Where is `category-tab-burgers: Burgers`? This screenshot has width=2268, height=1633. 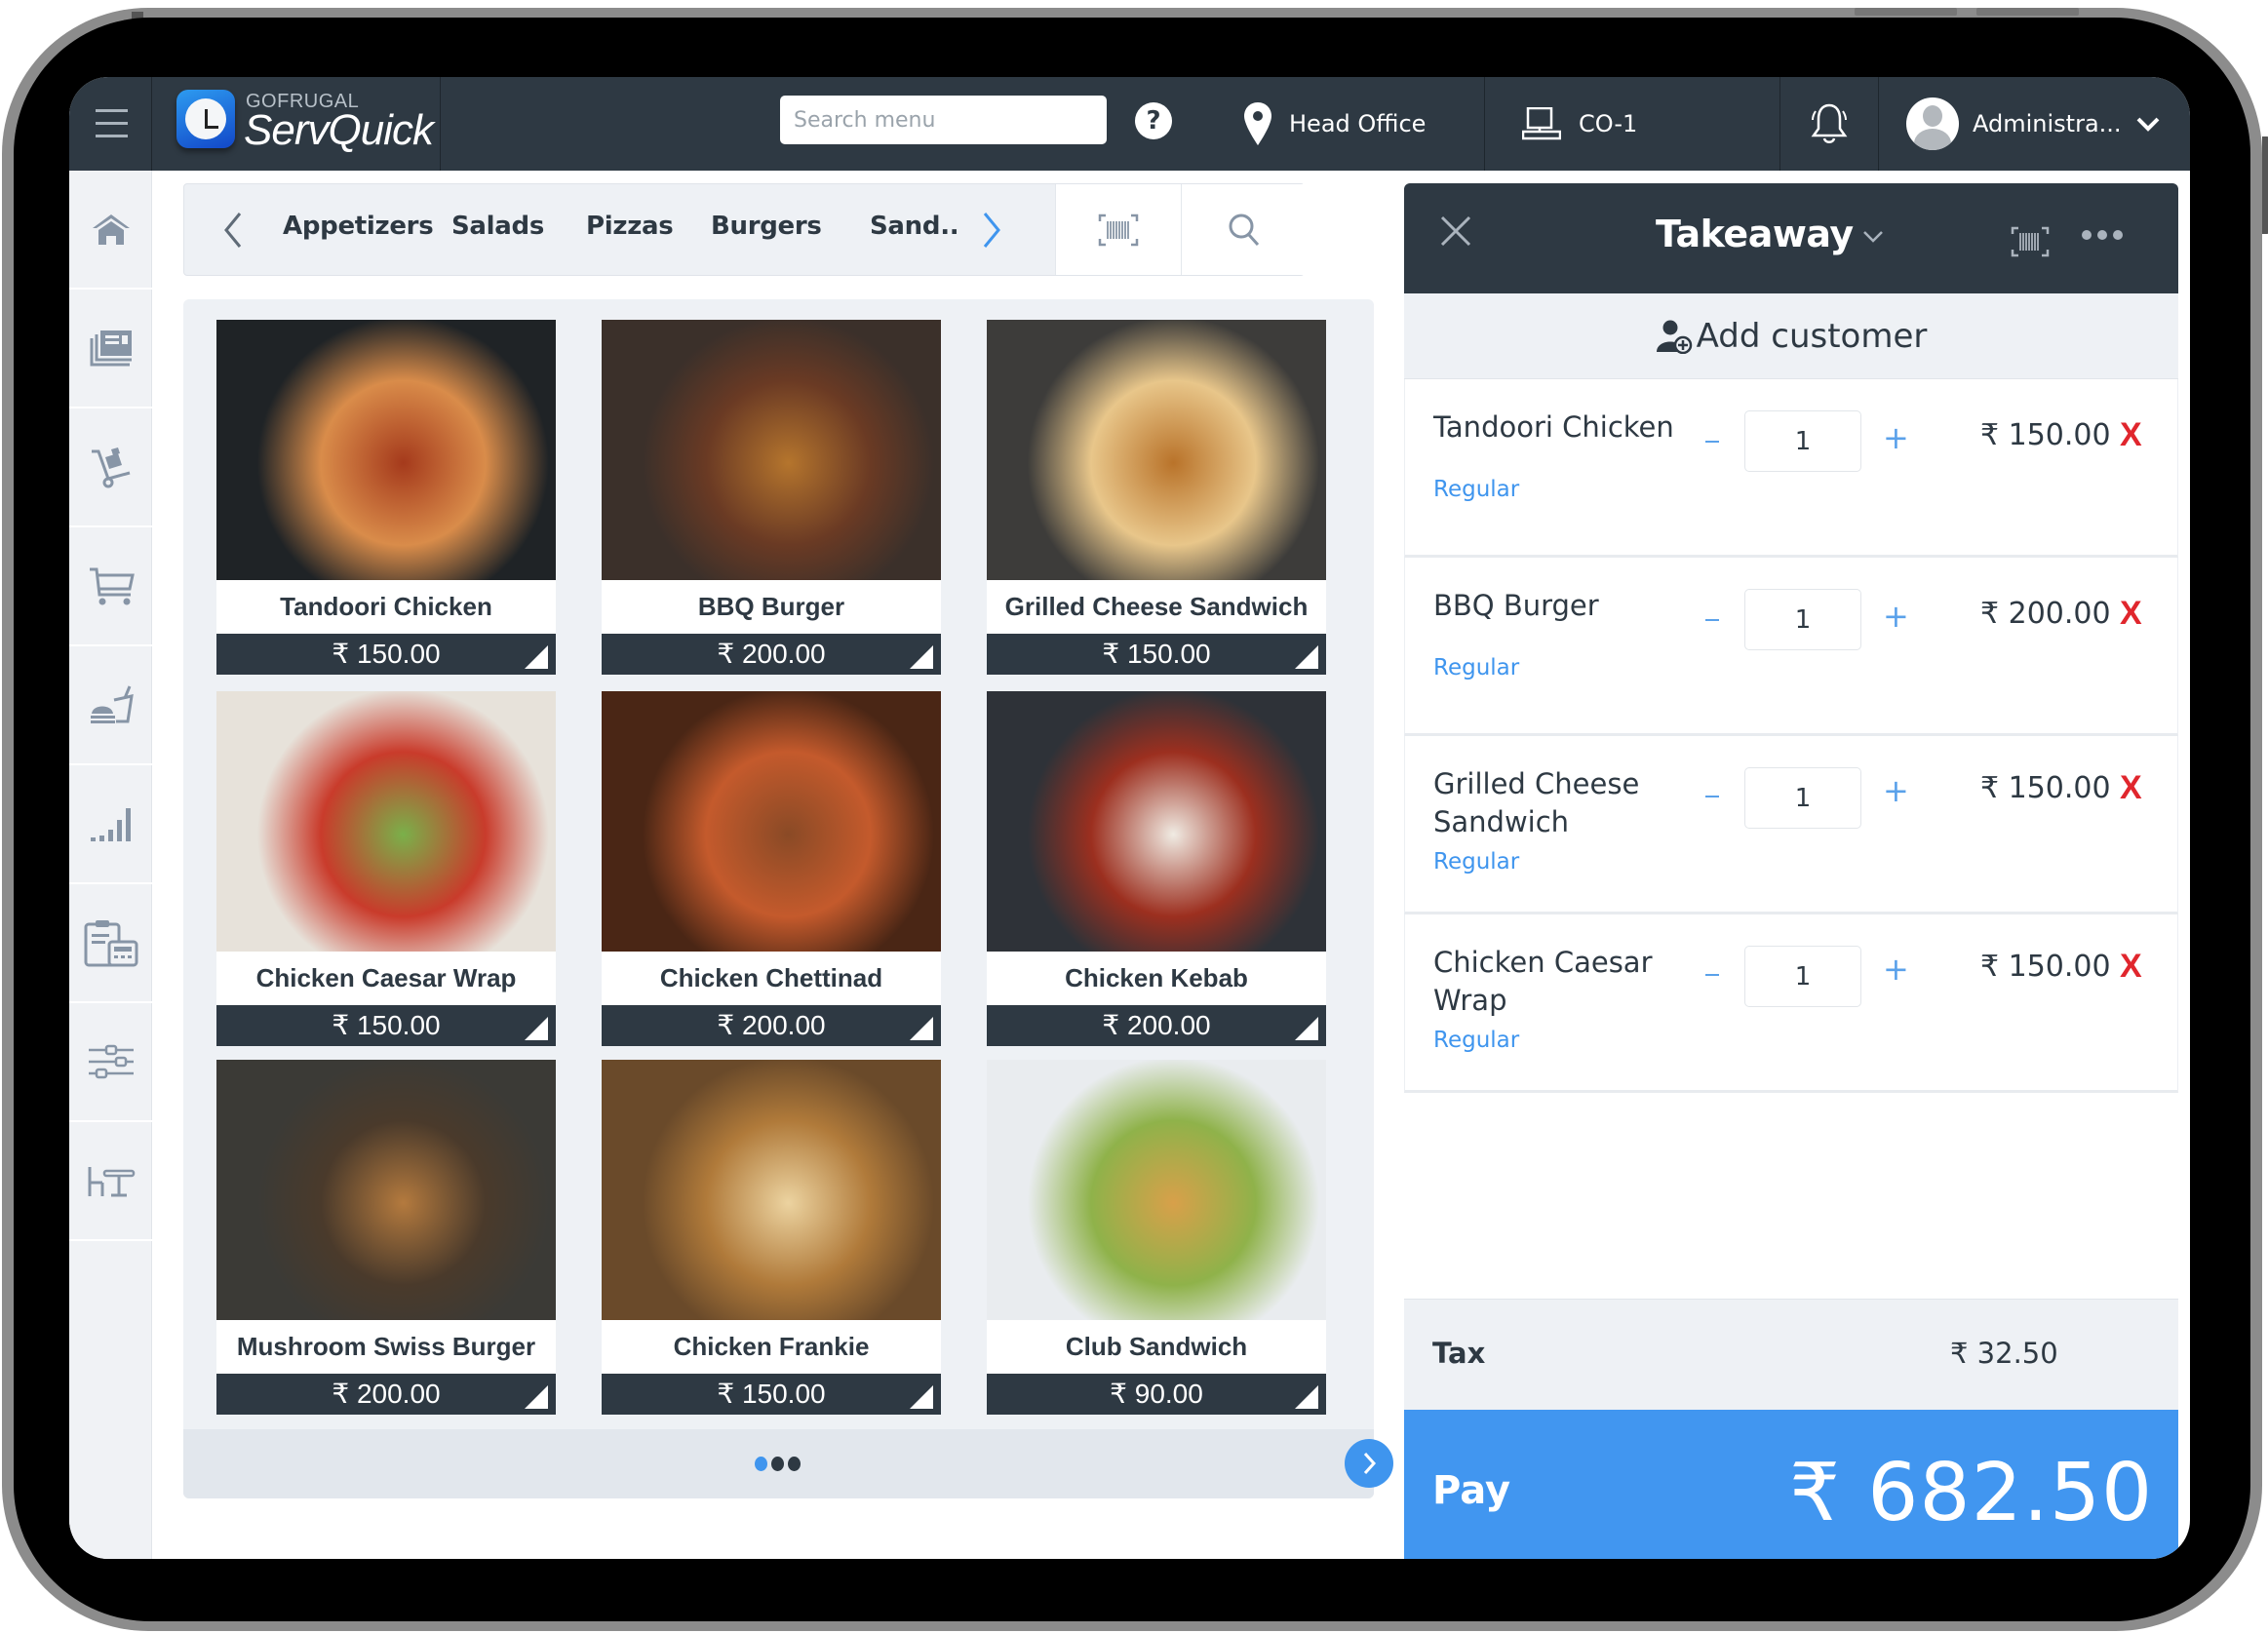 category-tab-burgers: Burgers is located at coordinates (767, 226).